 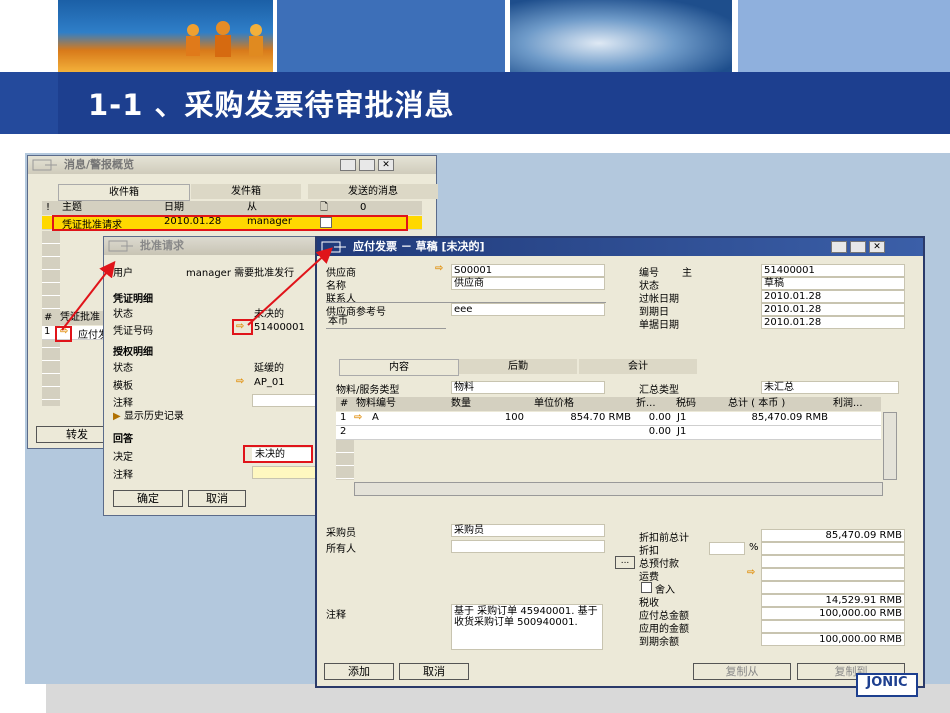 I want to click on arrow-message-to-approval, so click(x=88, y=295).